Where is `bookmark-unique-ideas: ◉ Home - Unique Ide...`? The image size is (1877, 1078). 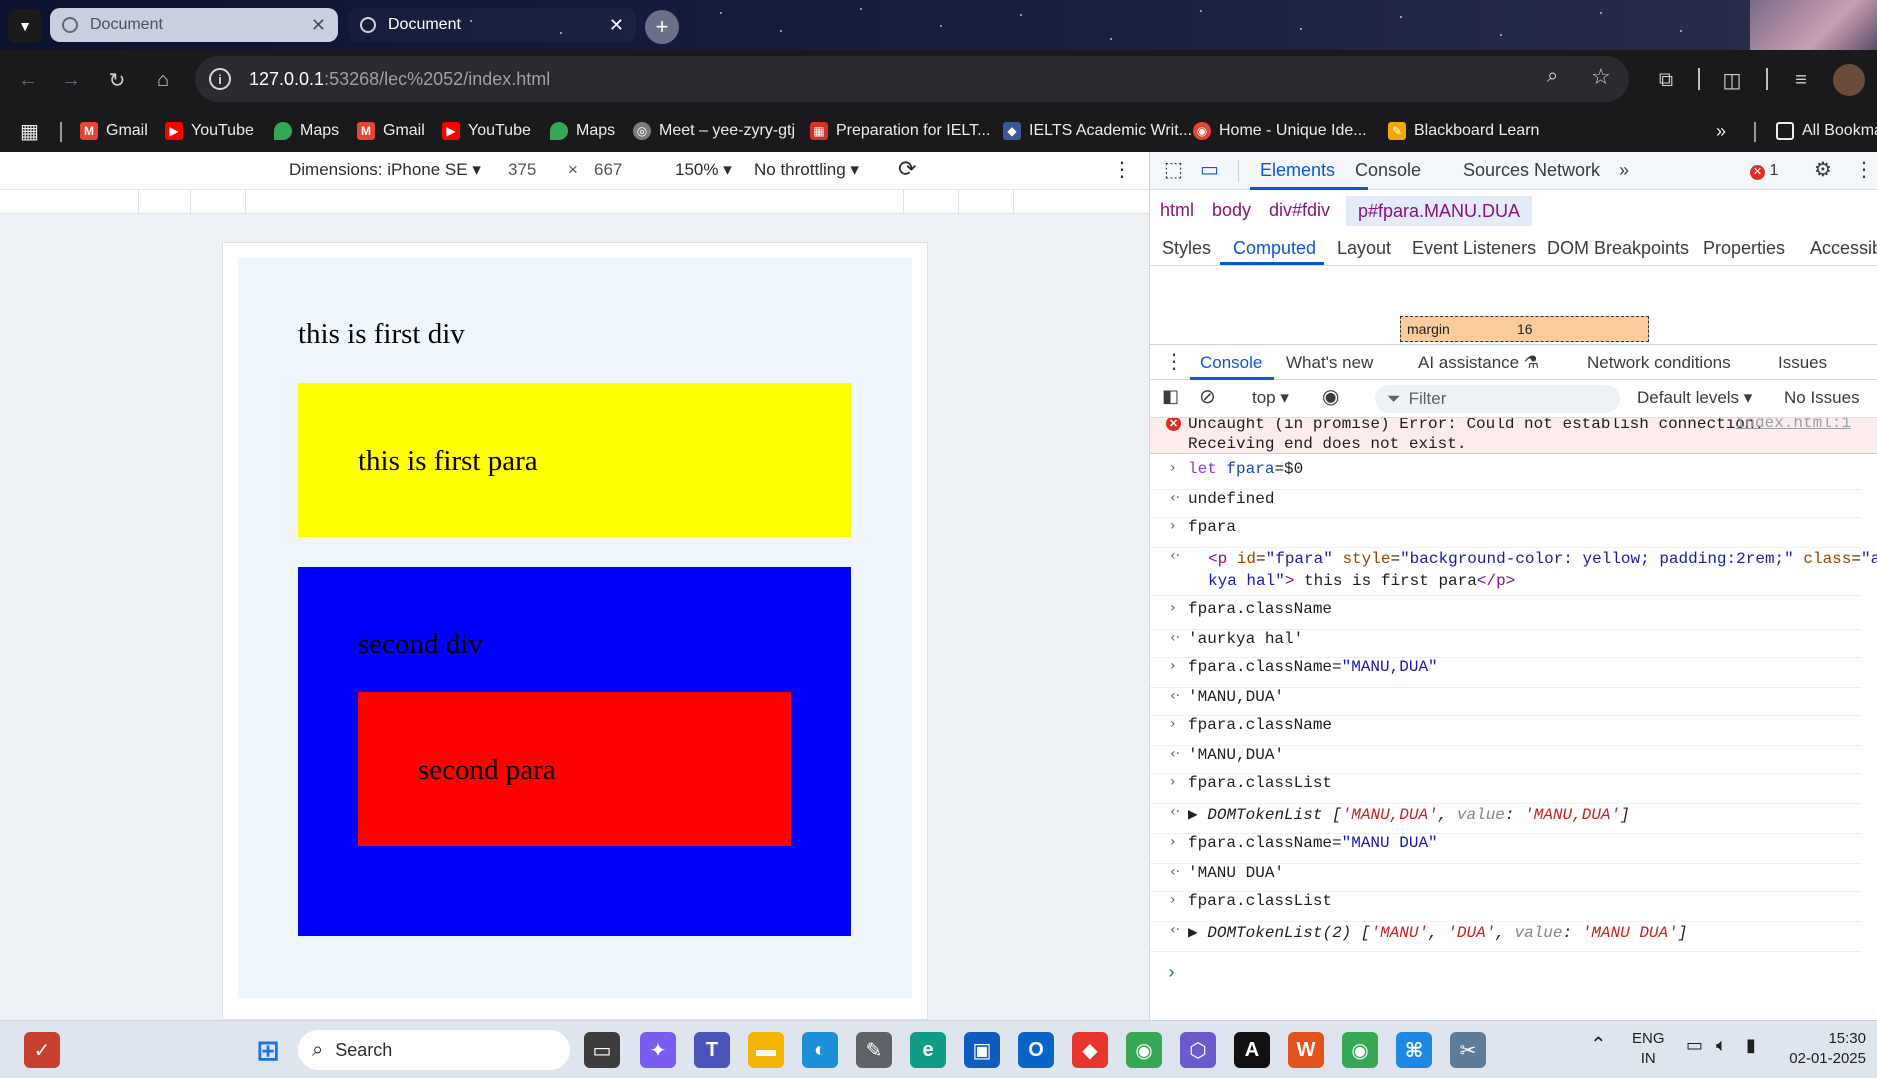
bookmark-unique-ideas: ◉ Home - Unique Ide... is located at coordinates (1280, 131).